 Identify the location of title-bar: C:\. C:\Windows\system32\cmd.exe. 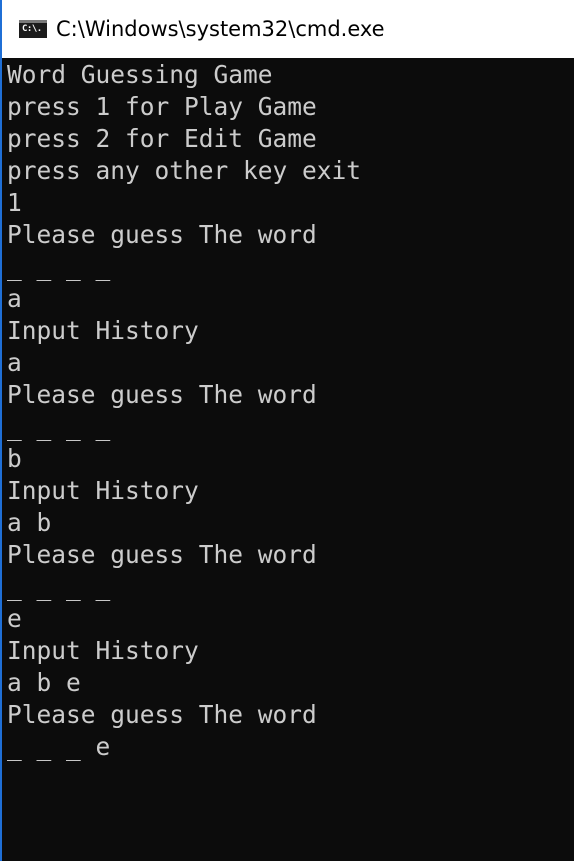
(288, 29).